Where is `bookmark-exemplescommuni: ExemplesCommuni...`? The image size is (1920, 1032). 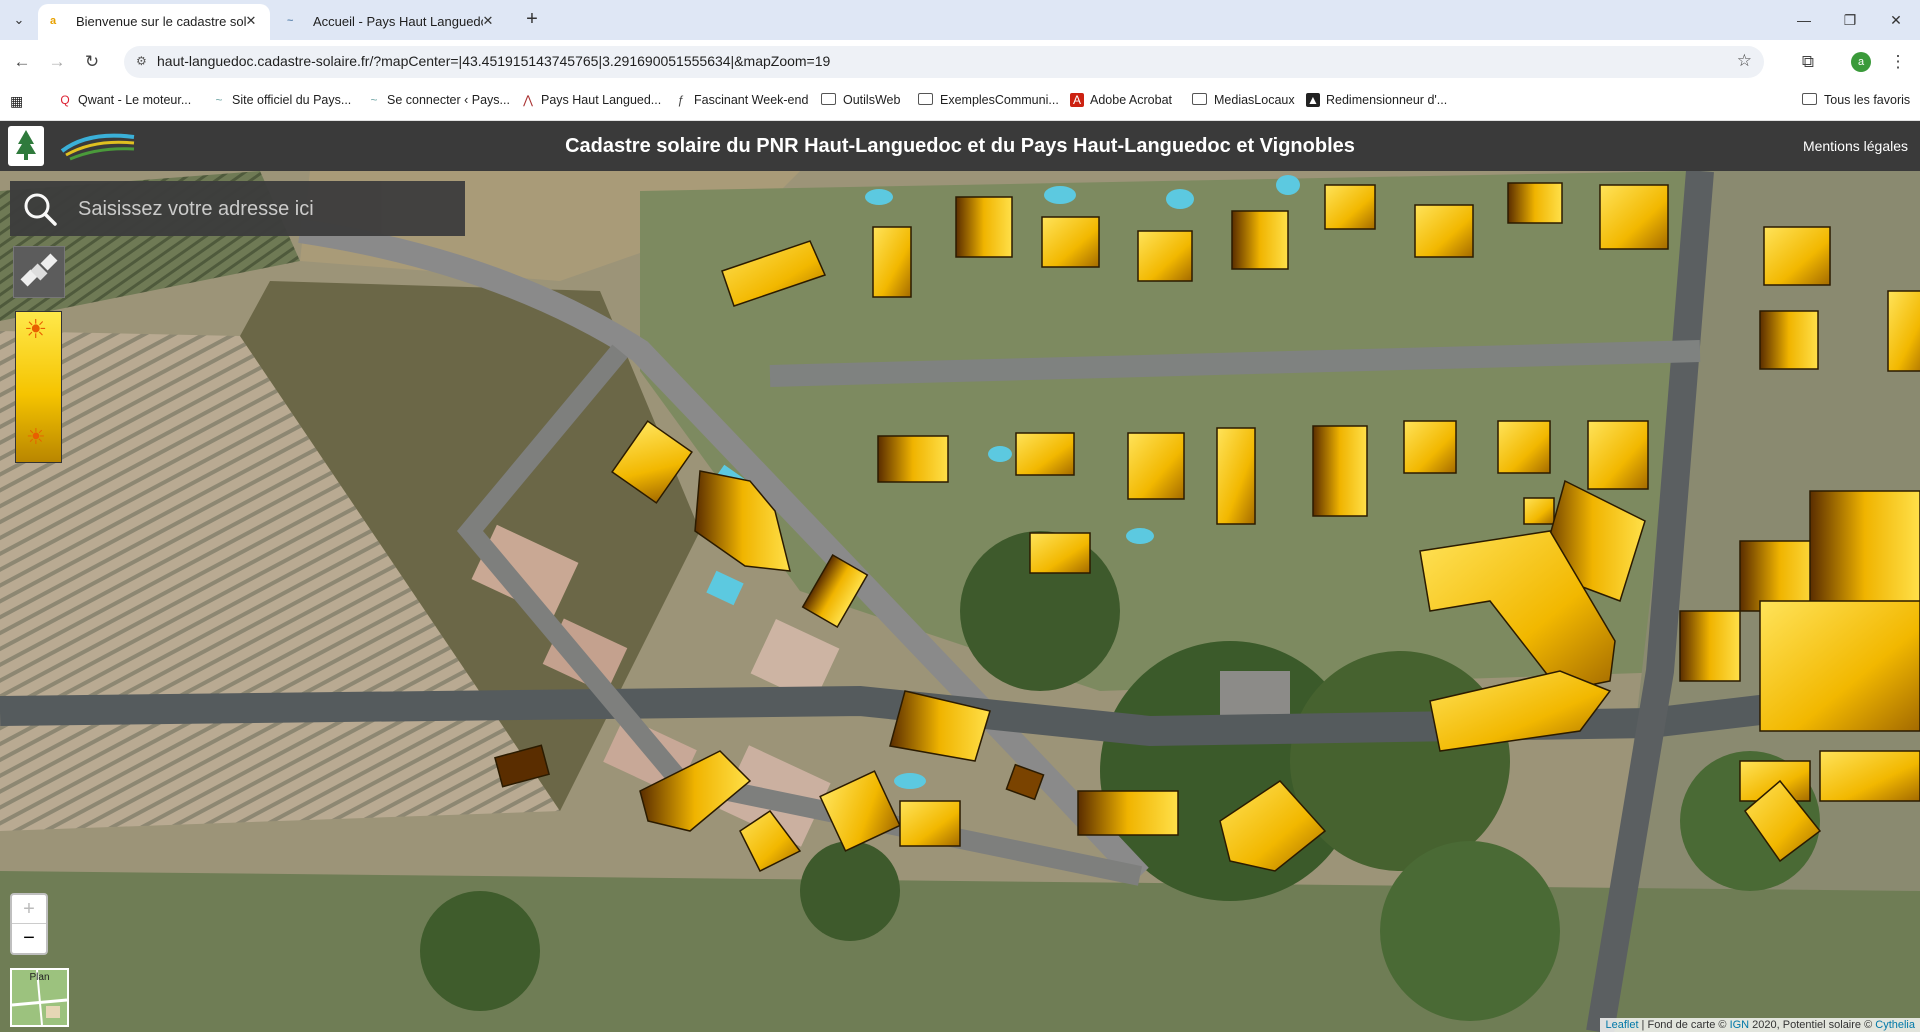 bookmark-exemplescommuni: ExemplesCommuni... is located at coordinates (988, 102).